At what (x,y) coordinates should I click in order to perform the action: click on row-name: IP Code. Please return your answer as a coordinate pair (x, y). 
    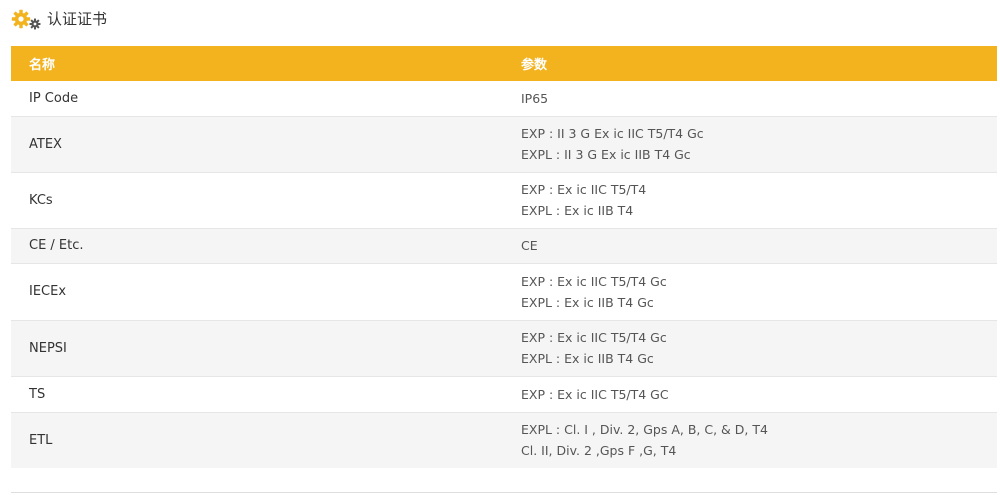
    Looking at the image, I should click on (257, 99).